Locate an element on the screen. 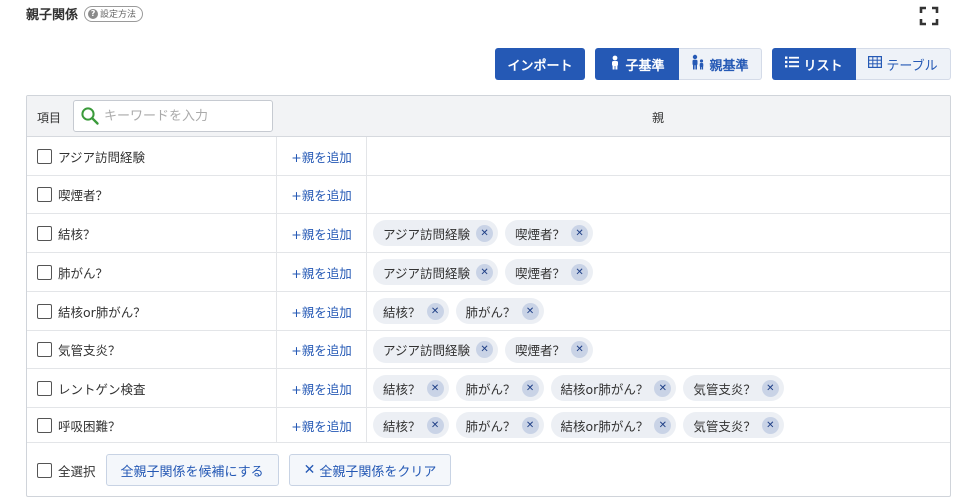 The height and width of the screenshot is (503, 972). parent-chip: 結核or肺がん？ ✕ is located at coordinates (613, 425).